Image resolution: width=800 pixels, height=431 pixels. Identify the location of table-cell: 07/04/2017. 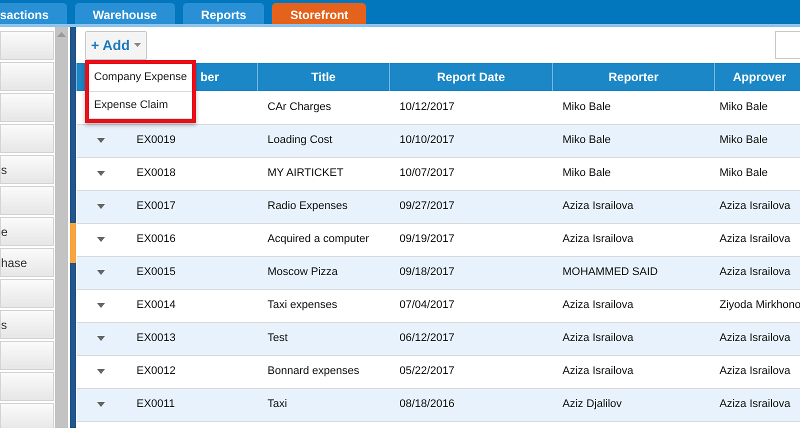
(427, 305).